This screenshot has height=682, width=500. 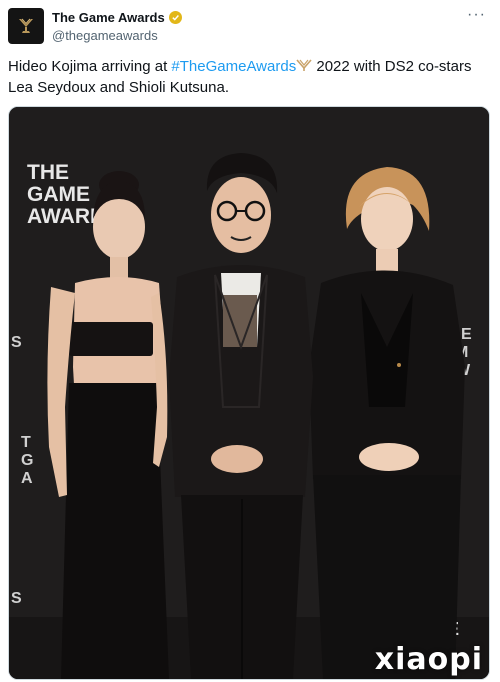 I want to click on more-options-icon: ···, so click(x=476, y=15).